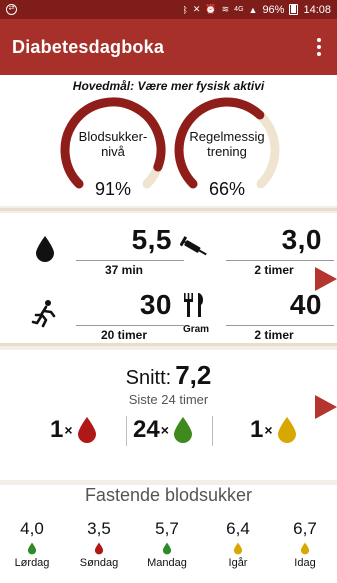  I want to click on running-person-icon, so click(43, 314).